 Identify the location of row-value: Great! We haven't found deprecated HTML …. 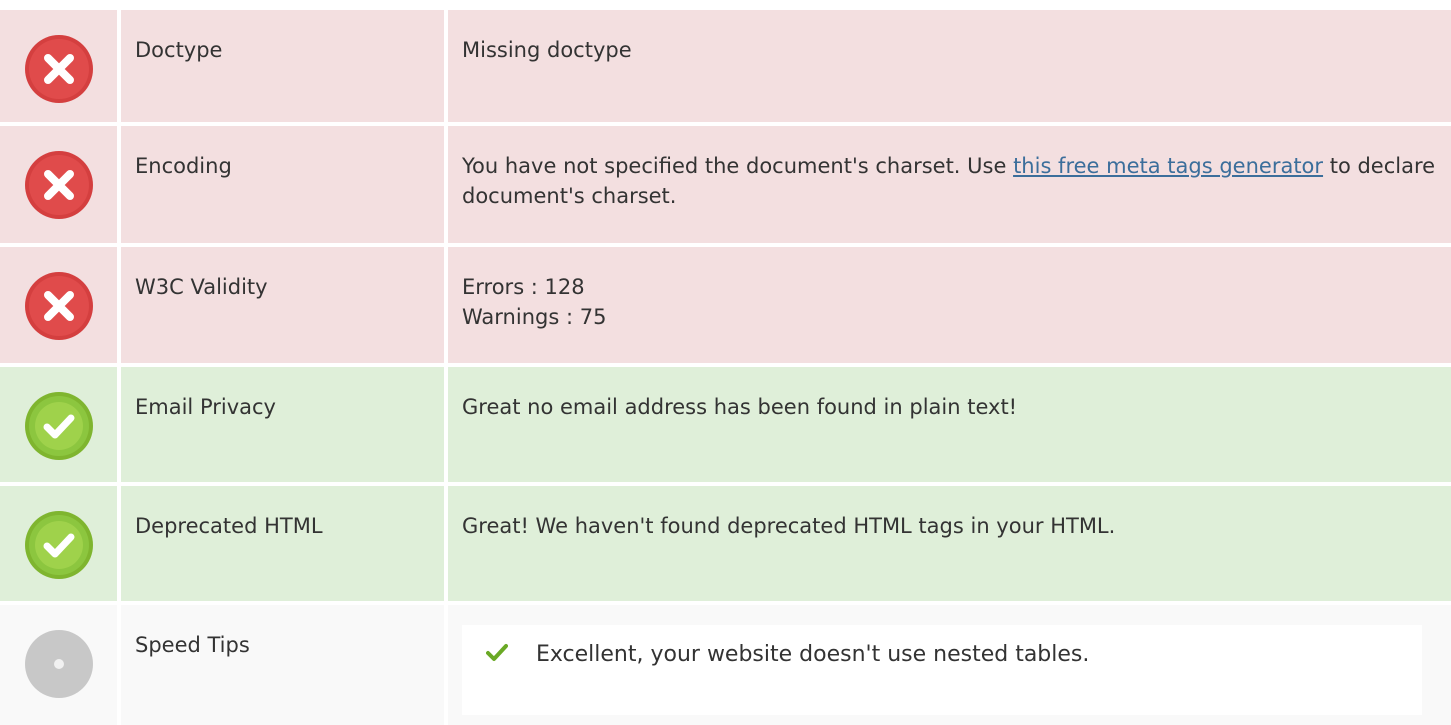
(949, 543).